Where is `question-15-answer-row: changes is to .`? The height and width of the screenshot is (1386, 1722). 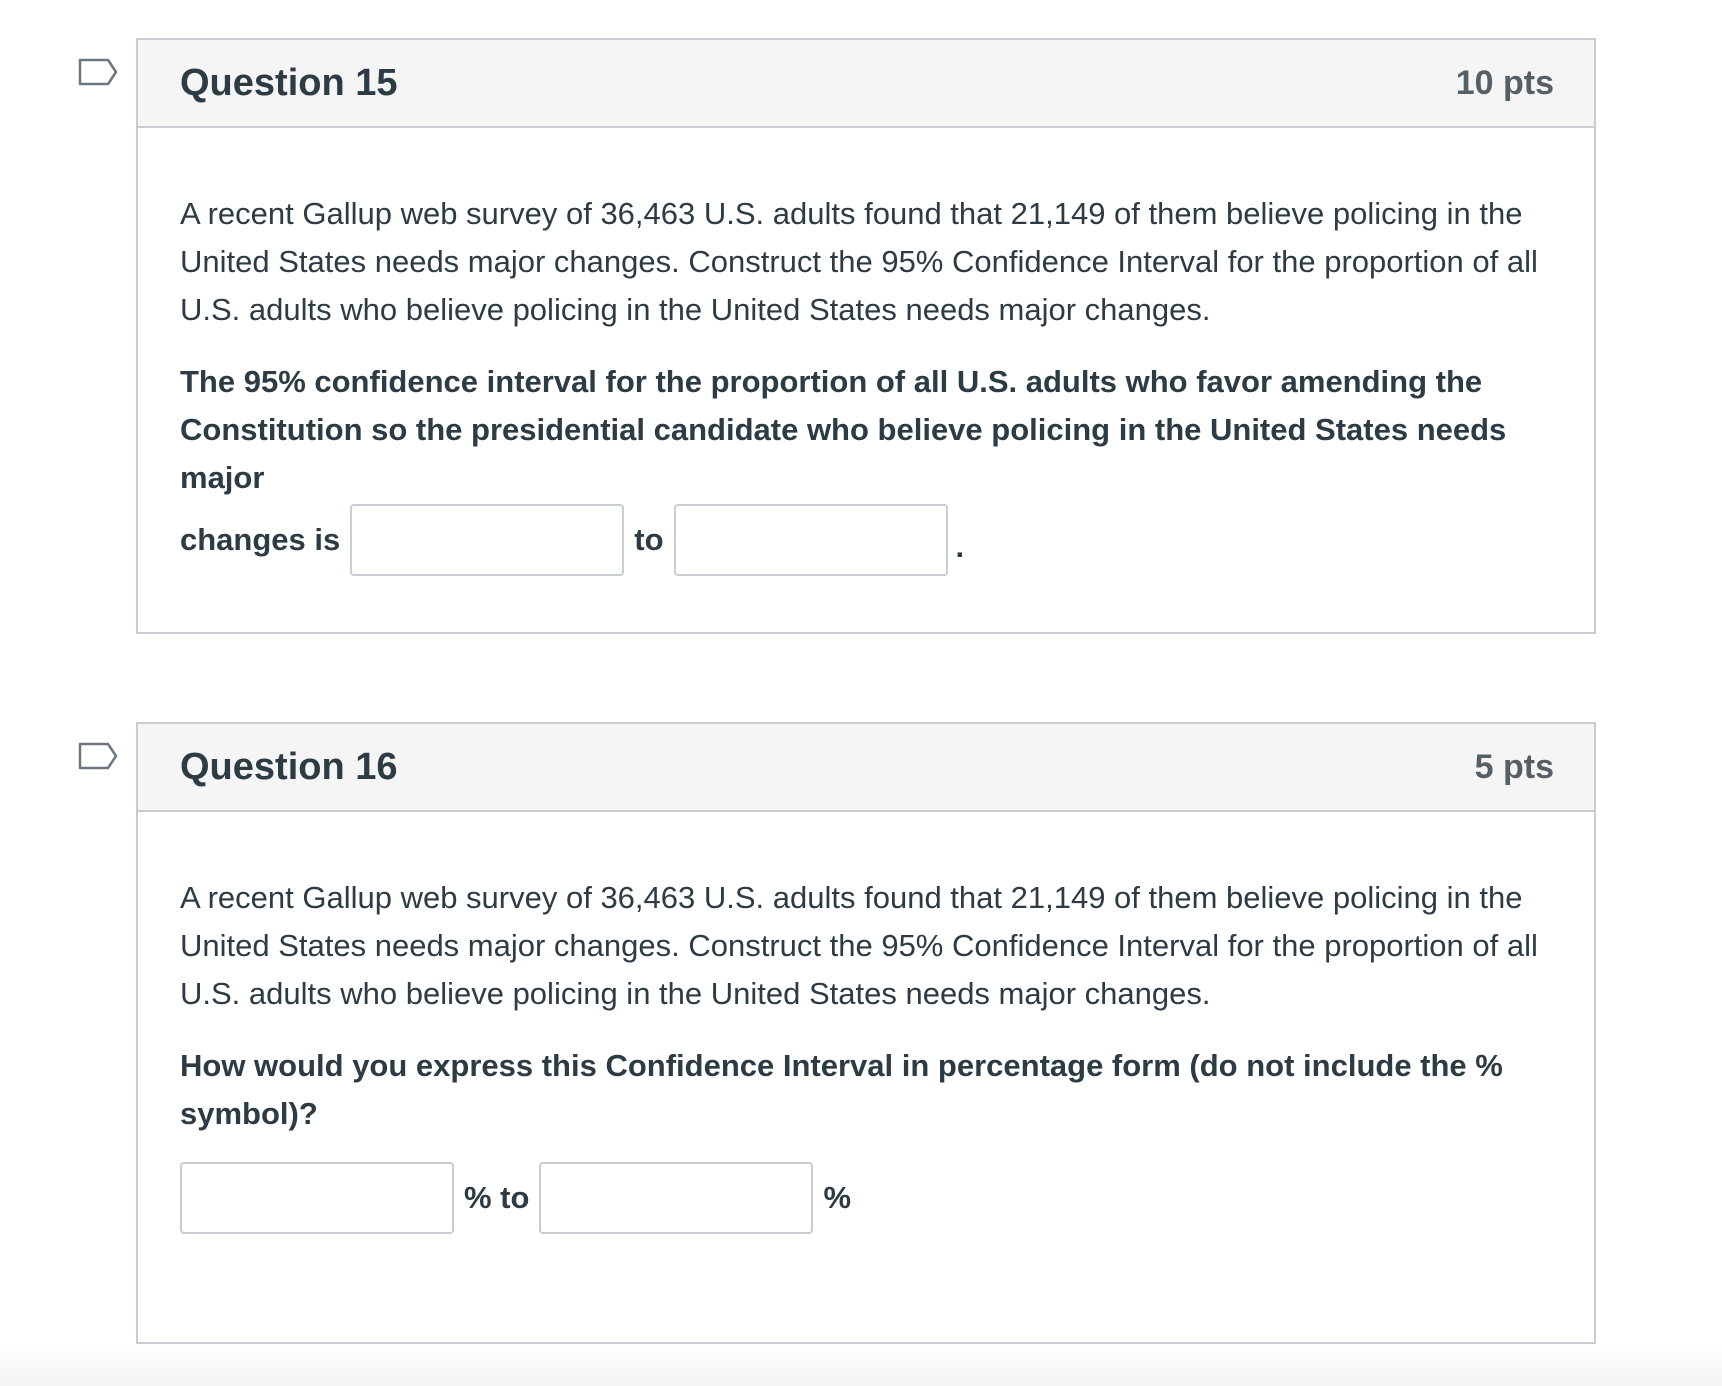 question-15-answer-row: changes is to . is located at coordinates (867, 540).